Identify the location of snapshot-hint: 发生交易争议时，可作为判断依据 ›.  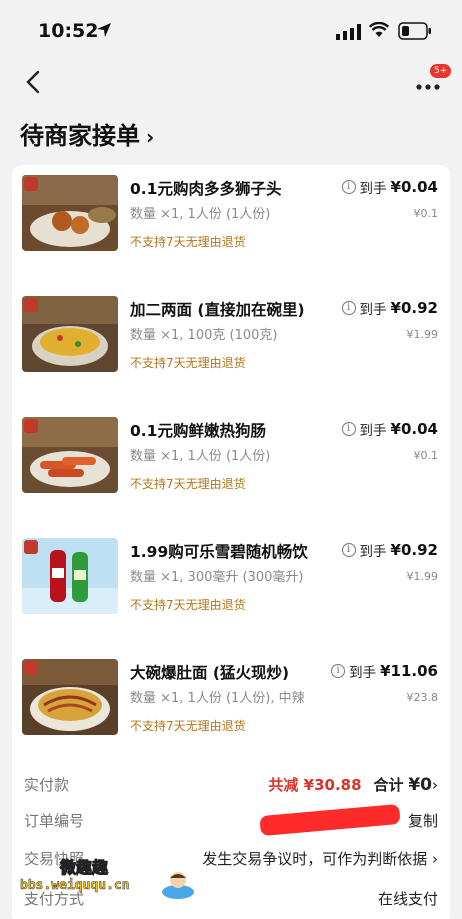
(320, 858).